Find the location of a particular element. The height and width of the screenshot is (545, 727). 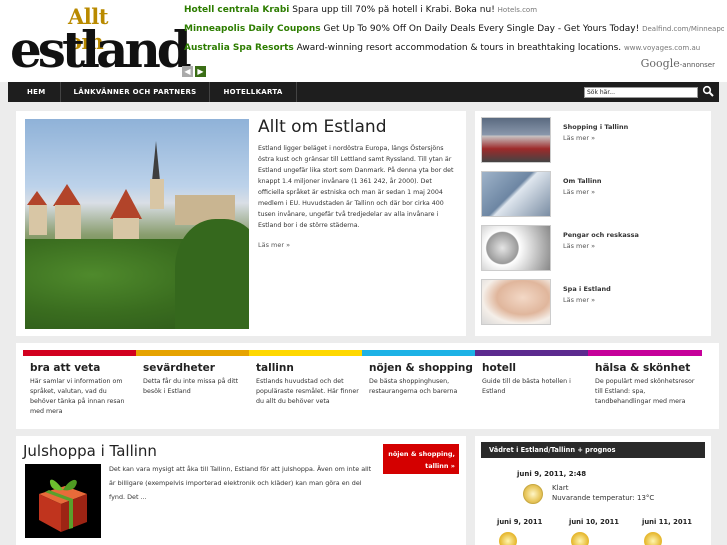

side-article: Pengar och reskassa Läs mer » is located at coordinates (593, 249).